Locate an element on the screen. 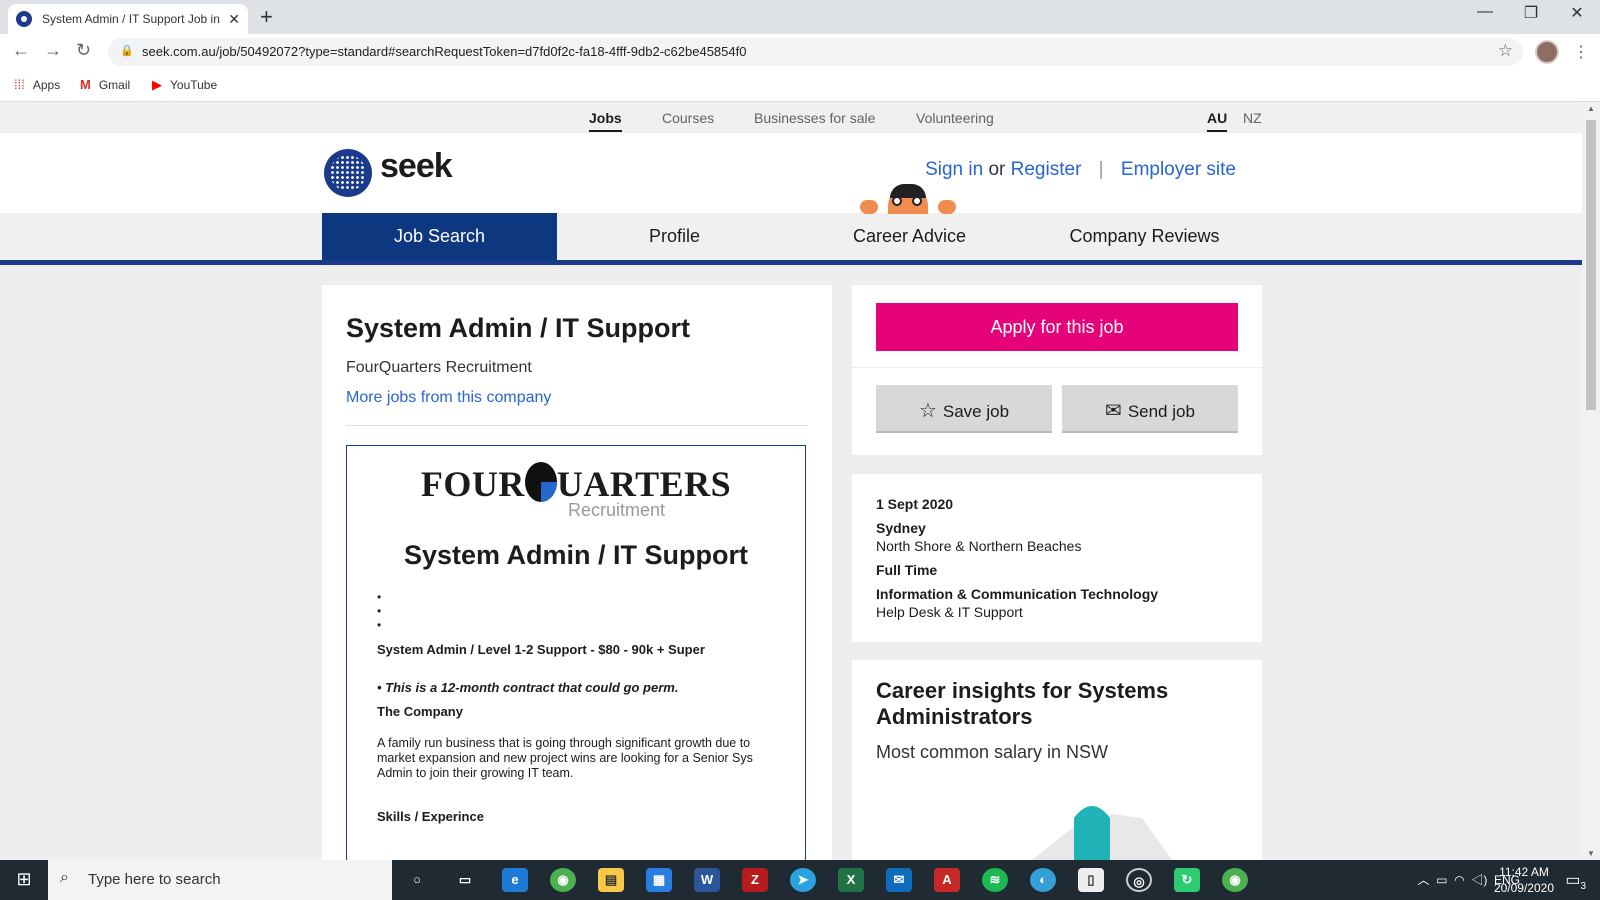 Image resolution: width=1600 pixels, height=900 pixels. minimize-icon: — is located at coordinates (1485, 12).